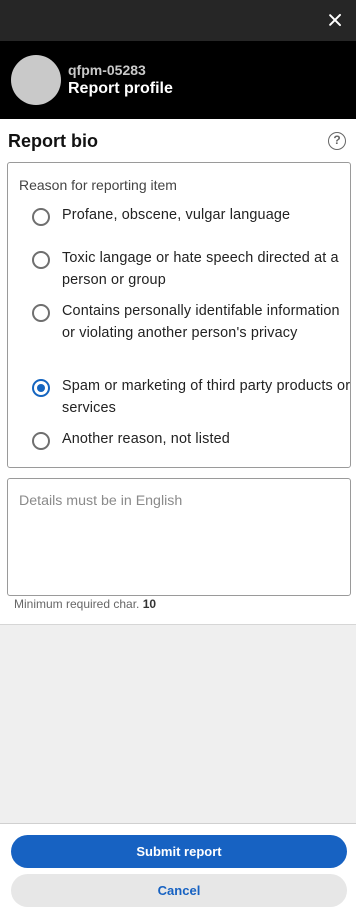 Image resolution: width=356 pixels, height=916 pixels. Describe the element at coordinates (176, 215) in the screenshot. I see `reason-option-label: Profane, obscene, vulgar language` at that location.